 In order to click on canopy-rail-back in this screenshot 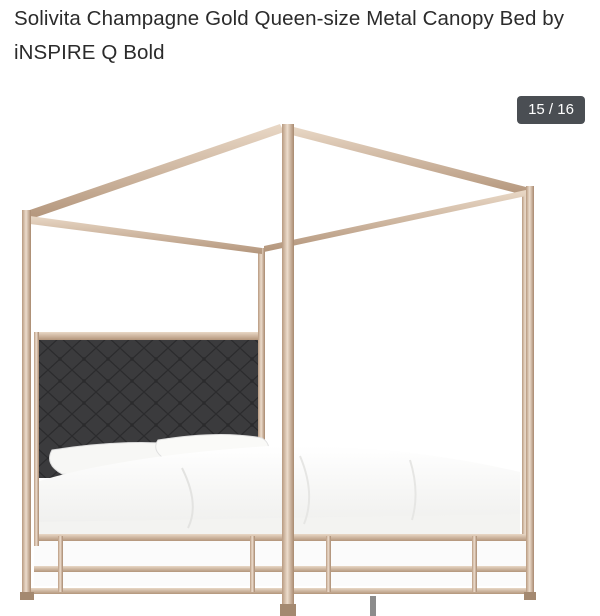, I will do `click(409, 161)`.